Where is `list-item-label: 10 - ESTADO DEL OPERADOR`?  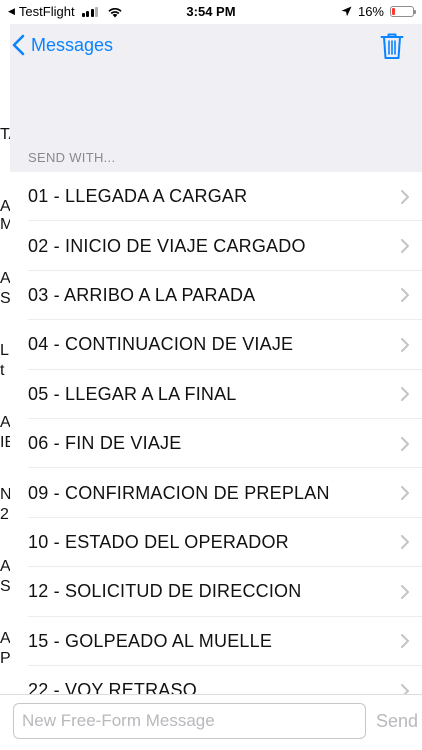
list-item-label: 10 - ESTADO DEL OPERADOR is located at coordinates (158, 541).